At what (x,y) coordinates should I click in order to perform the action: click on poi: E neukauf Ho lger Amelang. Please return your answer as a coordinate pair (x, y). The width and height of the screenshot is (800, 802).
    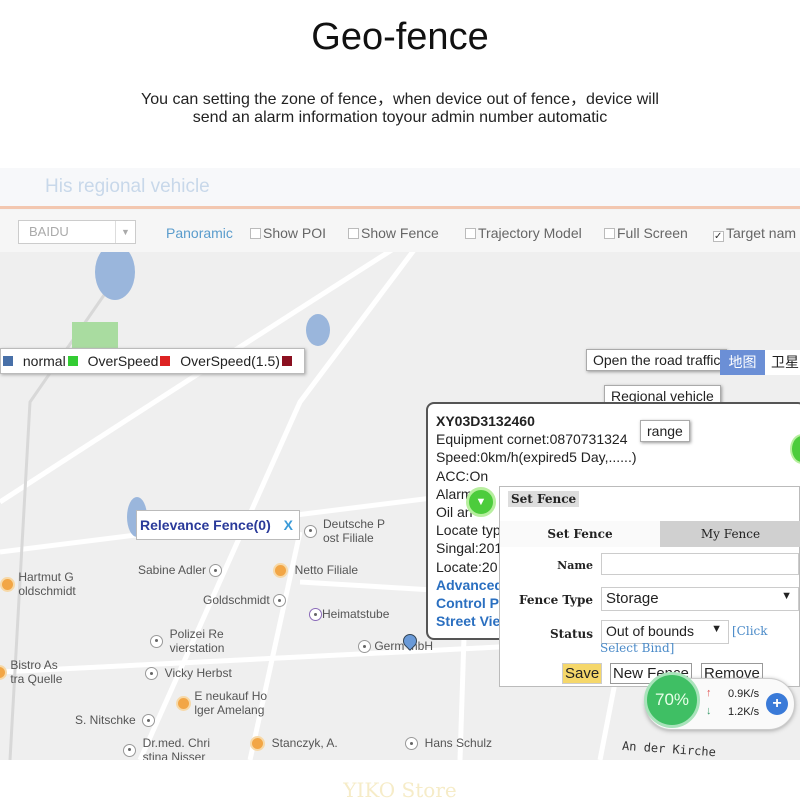
    Looking at the image, I should click on (221, 703).